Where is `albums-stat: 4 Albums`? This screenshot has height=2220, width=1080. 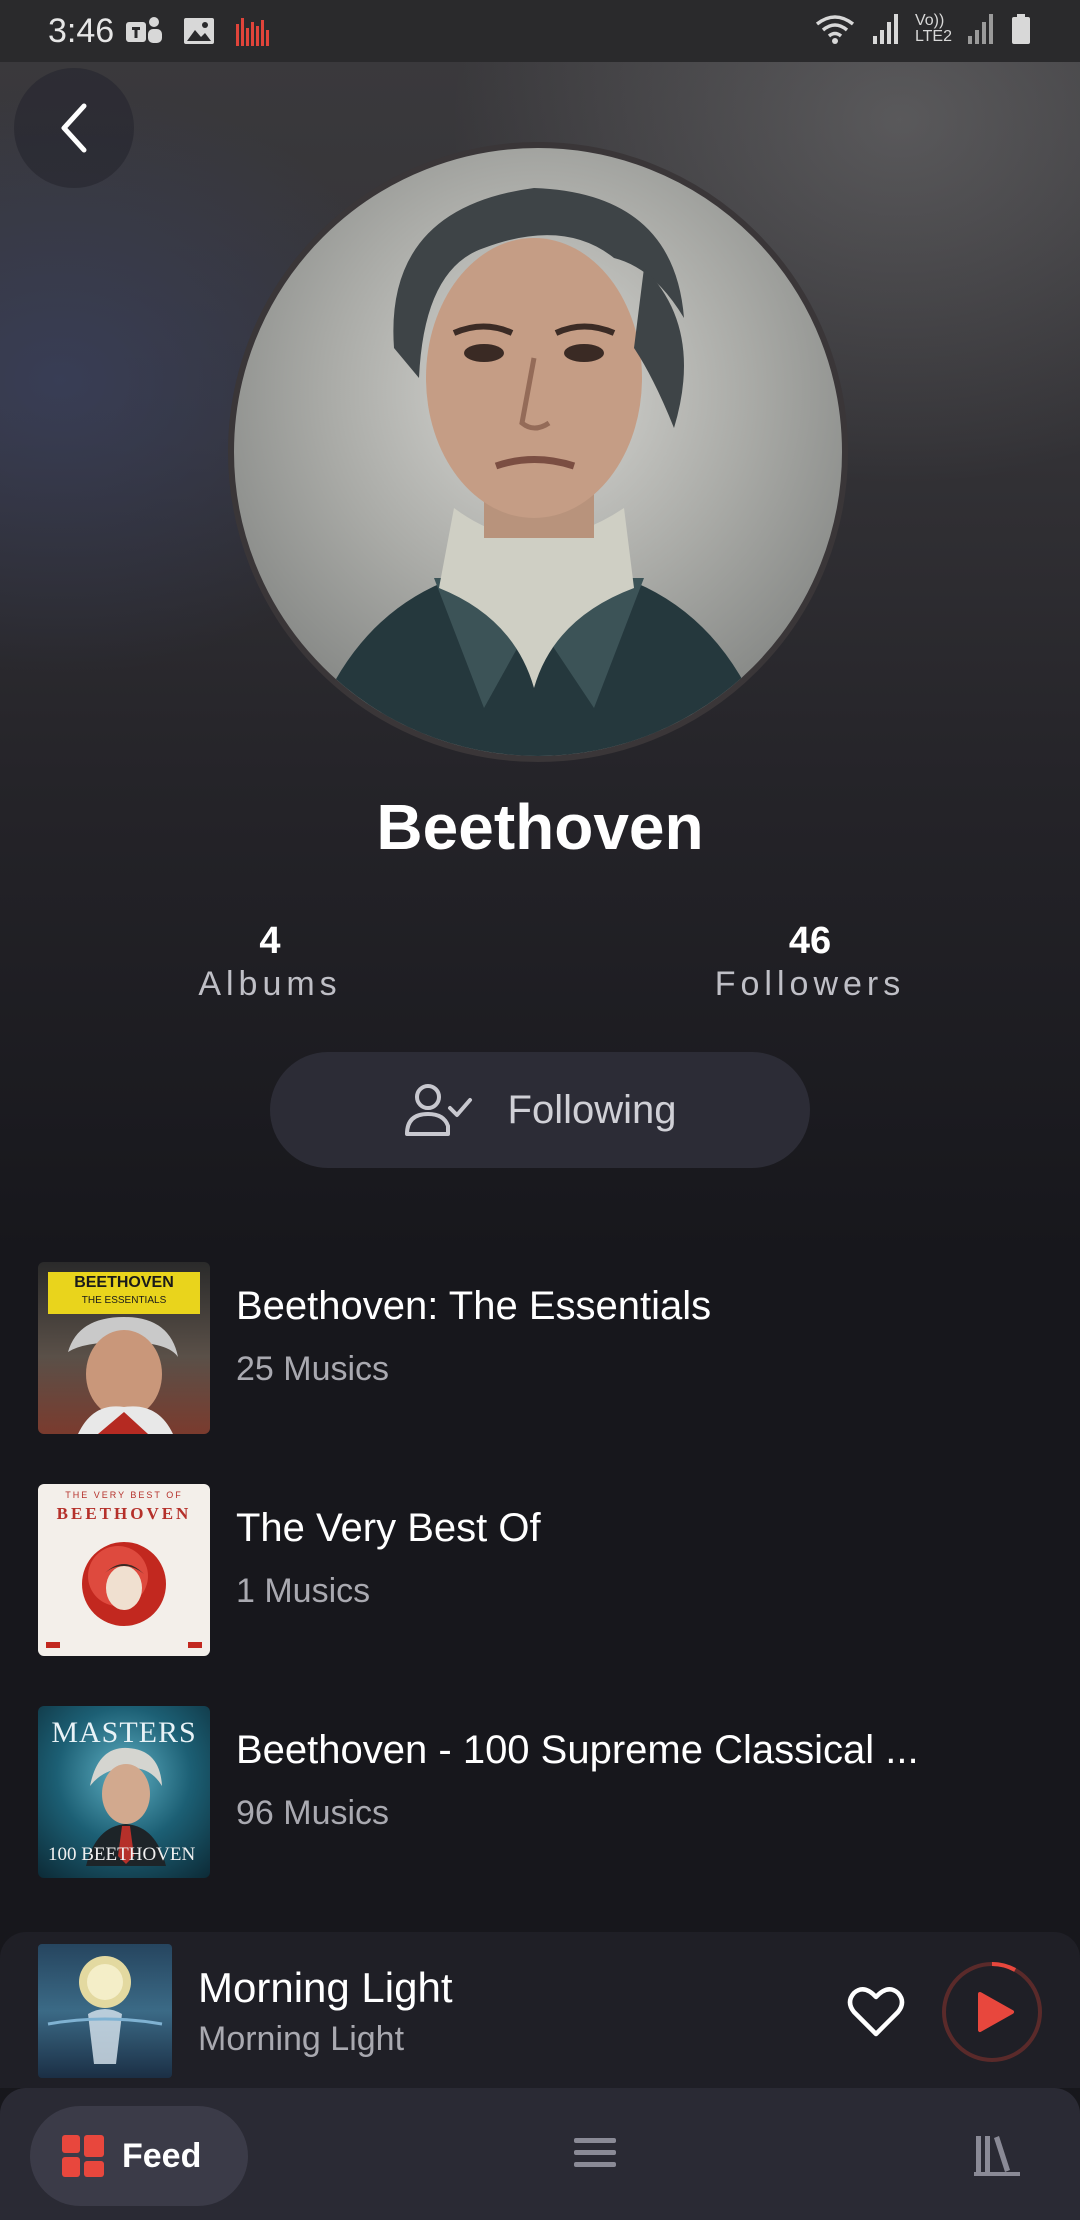 albums-stat: 4 Albums is located at coordinates (270, 962).